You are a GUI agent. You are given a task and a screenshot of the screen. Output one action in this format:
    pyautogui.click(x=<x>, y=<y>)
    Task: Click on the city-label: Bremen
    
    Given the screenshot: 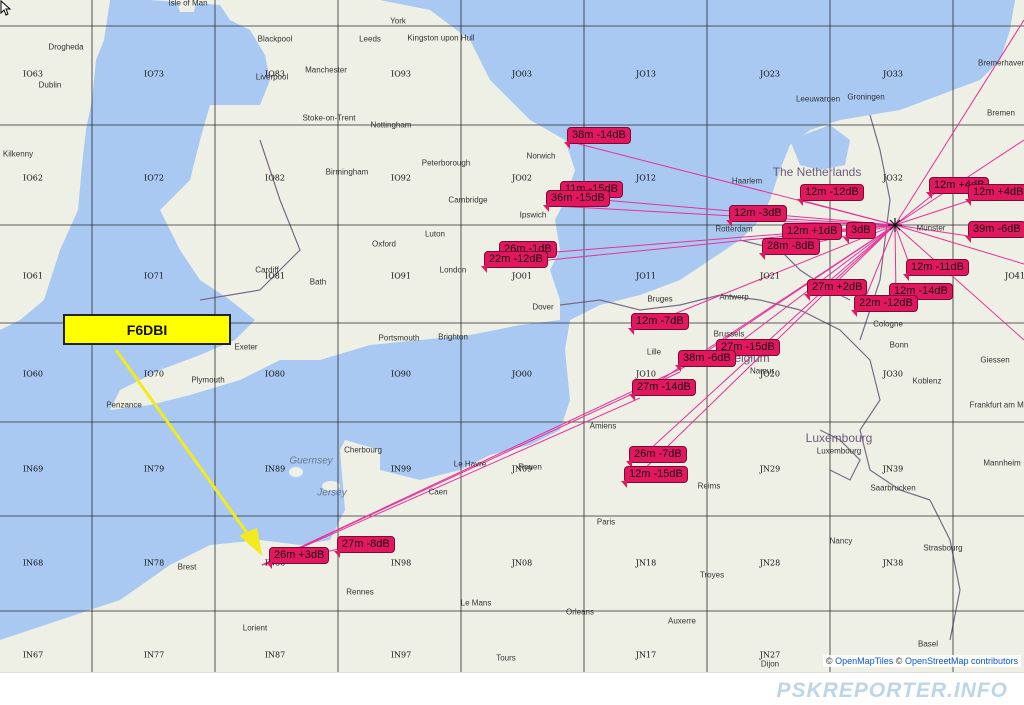 What is the action you would take?
    pyautogui.click(x=1001, y=113)
    